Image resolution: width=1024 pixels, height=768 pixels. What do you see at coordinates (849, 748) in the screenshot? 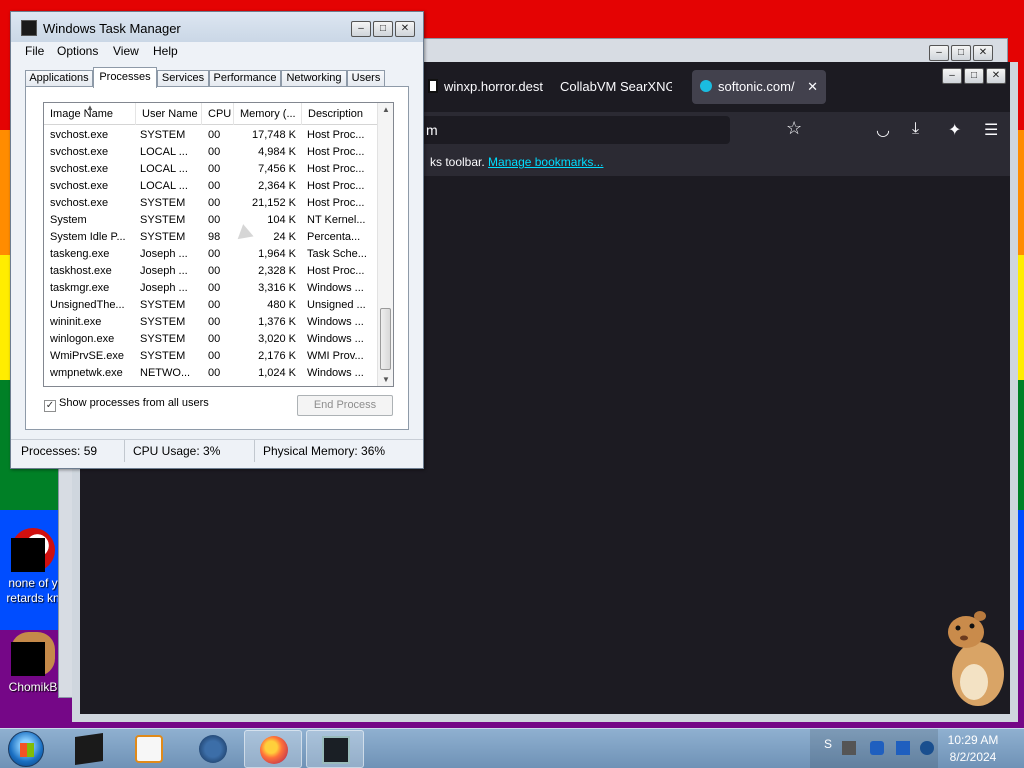
I see `network-icon` at bounding box center [849, 748].